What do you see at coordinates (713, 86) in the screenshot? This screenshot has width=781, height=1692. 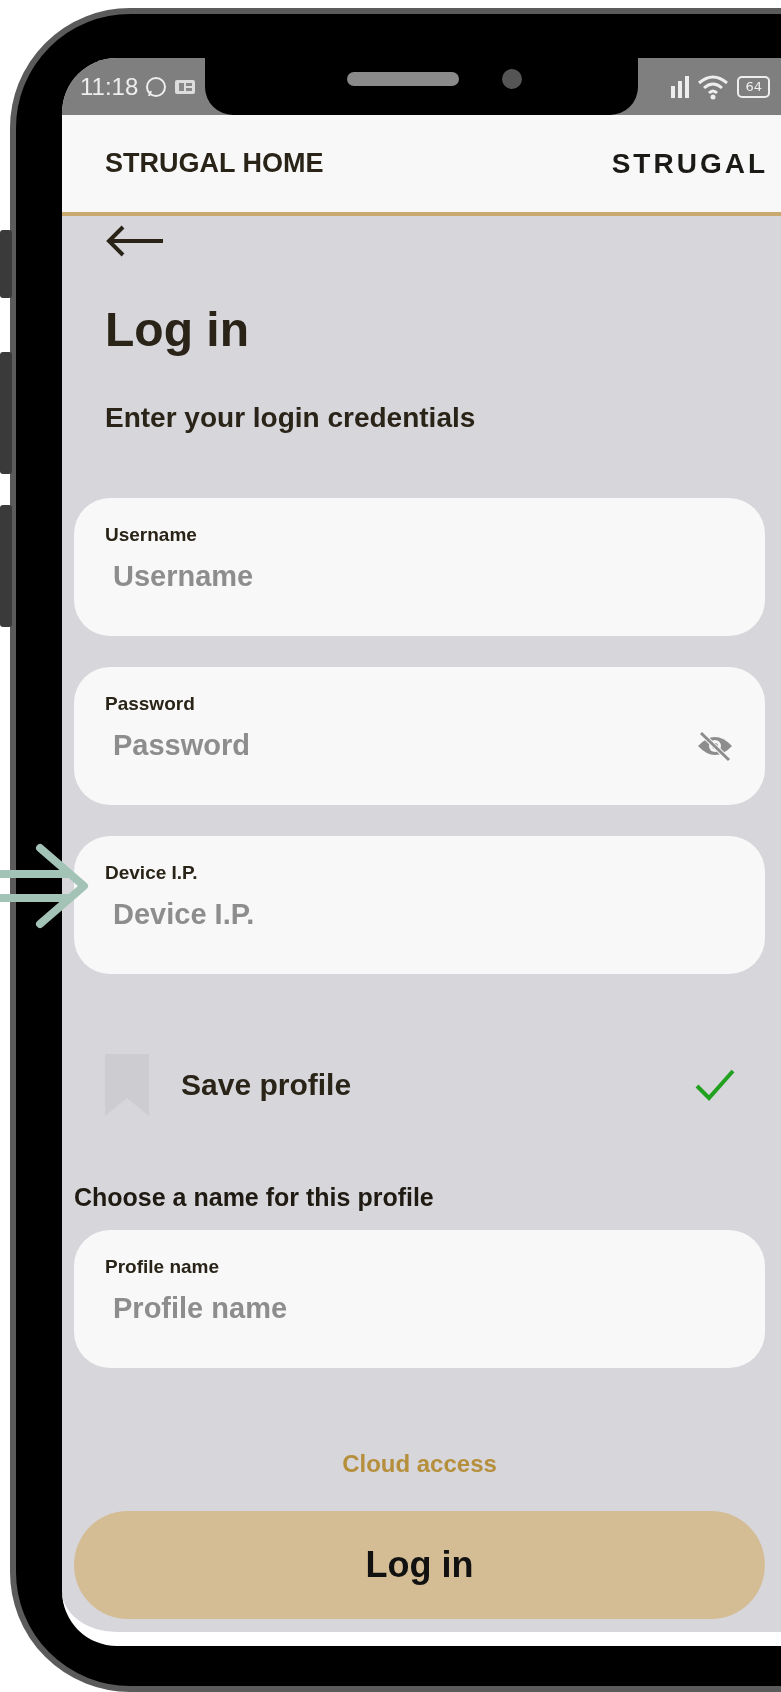 I see `wifi-icon` at bounding box center [713, 86].